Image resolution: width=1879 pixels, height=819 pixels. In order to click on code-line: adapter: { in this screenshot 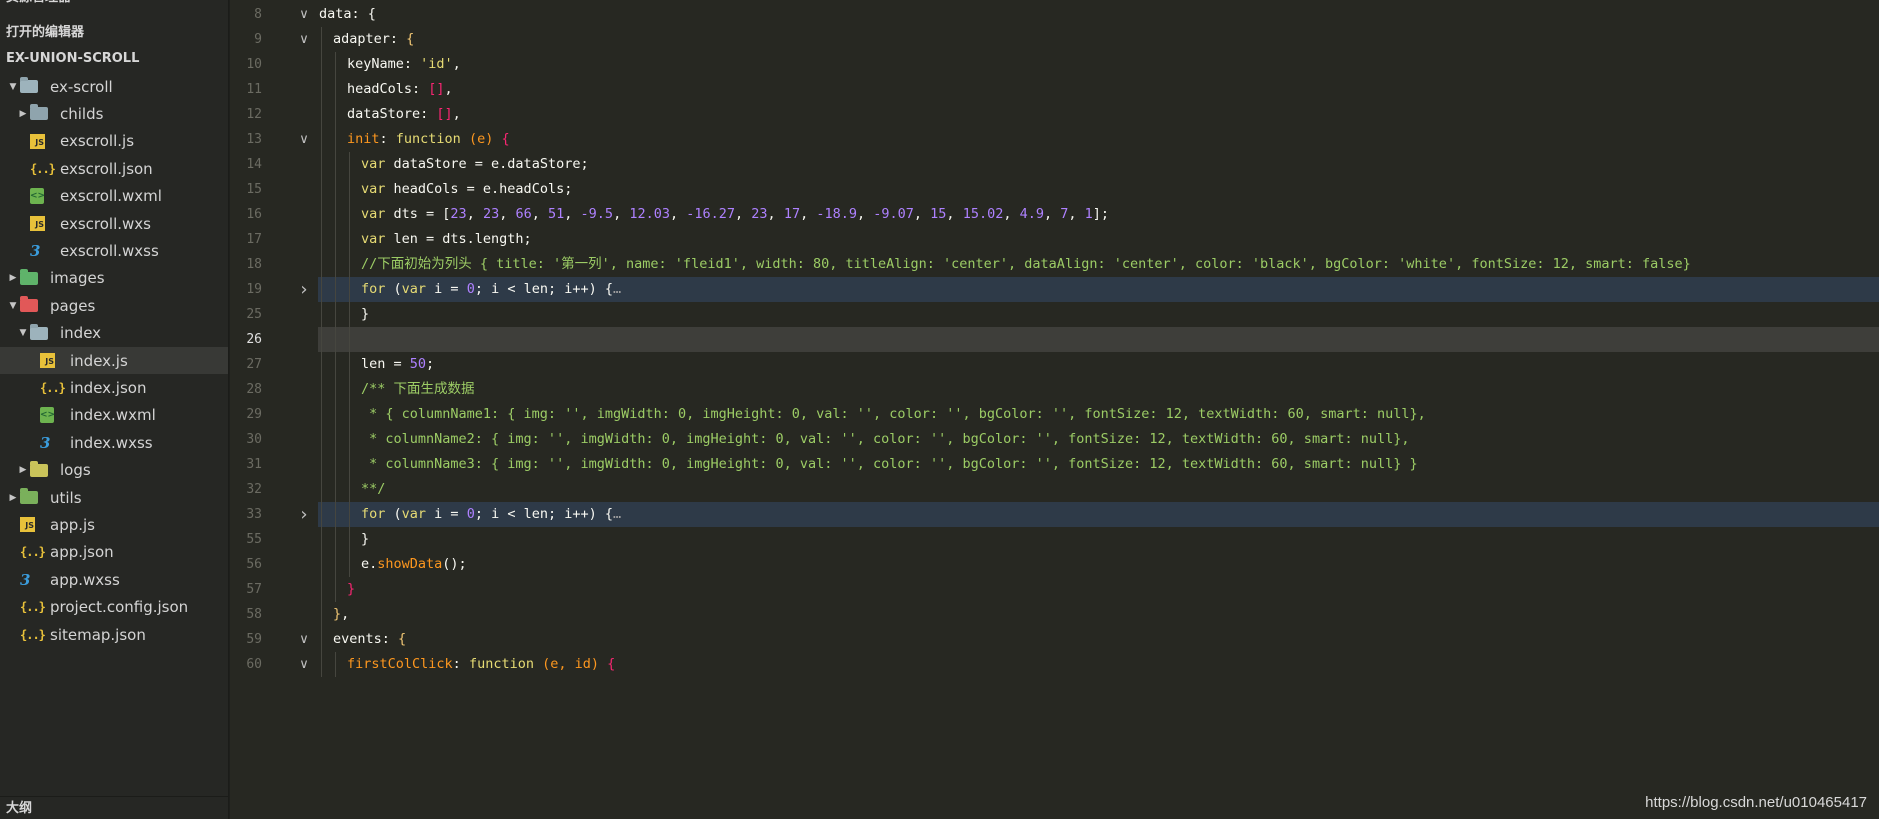, I will do `click(1098, 39)`.